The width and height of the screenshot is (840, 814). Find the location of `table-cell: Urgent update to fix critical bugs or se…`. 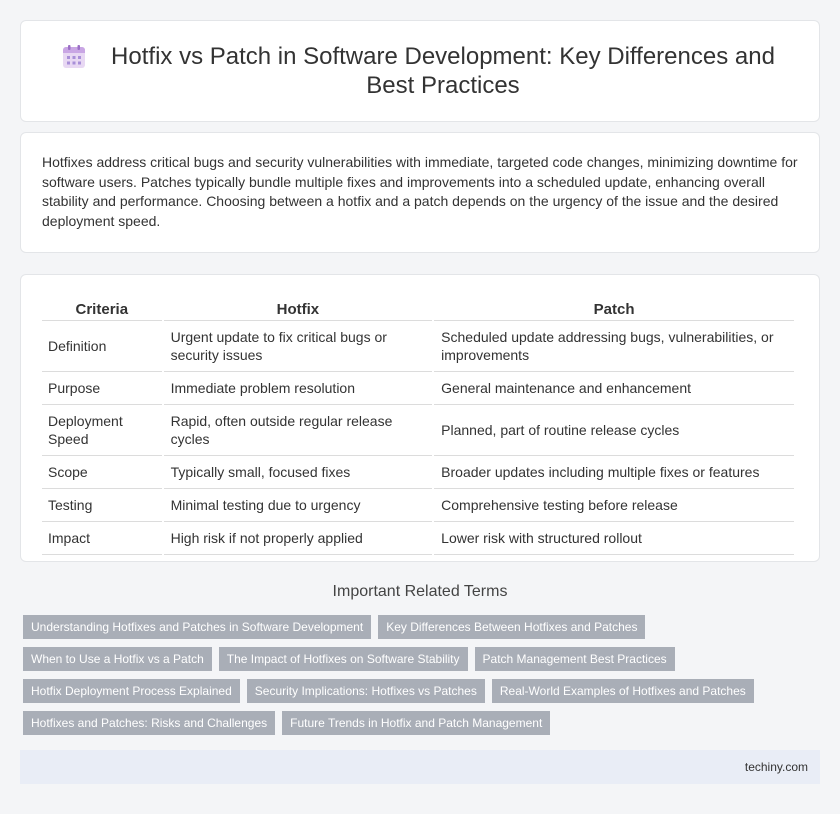

table-cell: Urgent update to fix critical bugs or se… is located at coordinates (298, 346).